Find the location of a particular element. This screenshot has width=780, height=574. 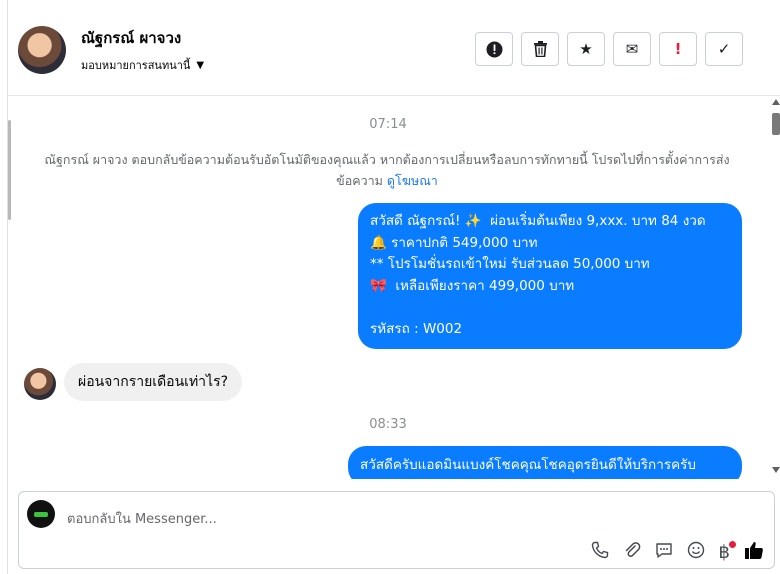

quick-reply-icon is located at coordinates (664, 552).